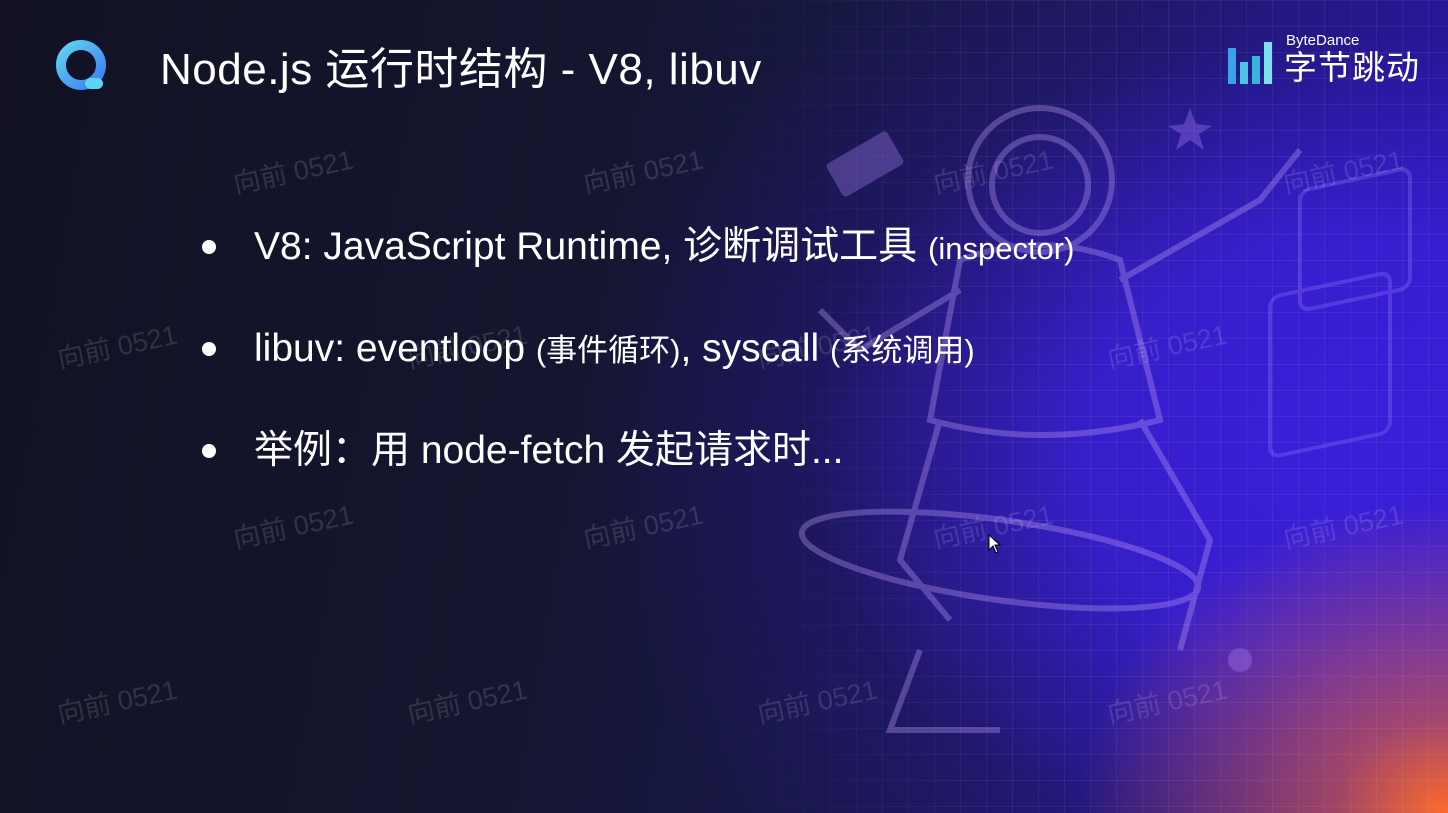 The image size is (1448, 813). I want to click on bytedance-bars-icon, so click(1250, 63).